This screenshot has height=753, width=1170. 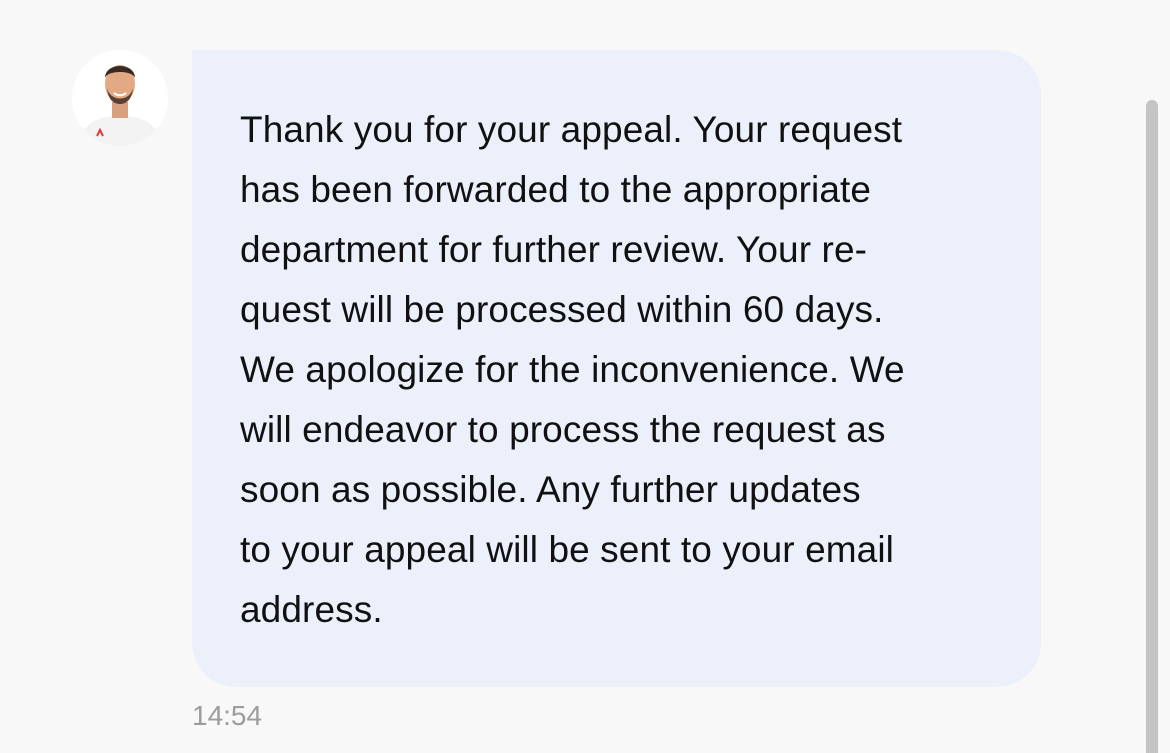 I want to click on person-avatar-icon, so click(x=120, y=98).